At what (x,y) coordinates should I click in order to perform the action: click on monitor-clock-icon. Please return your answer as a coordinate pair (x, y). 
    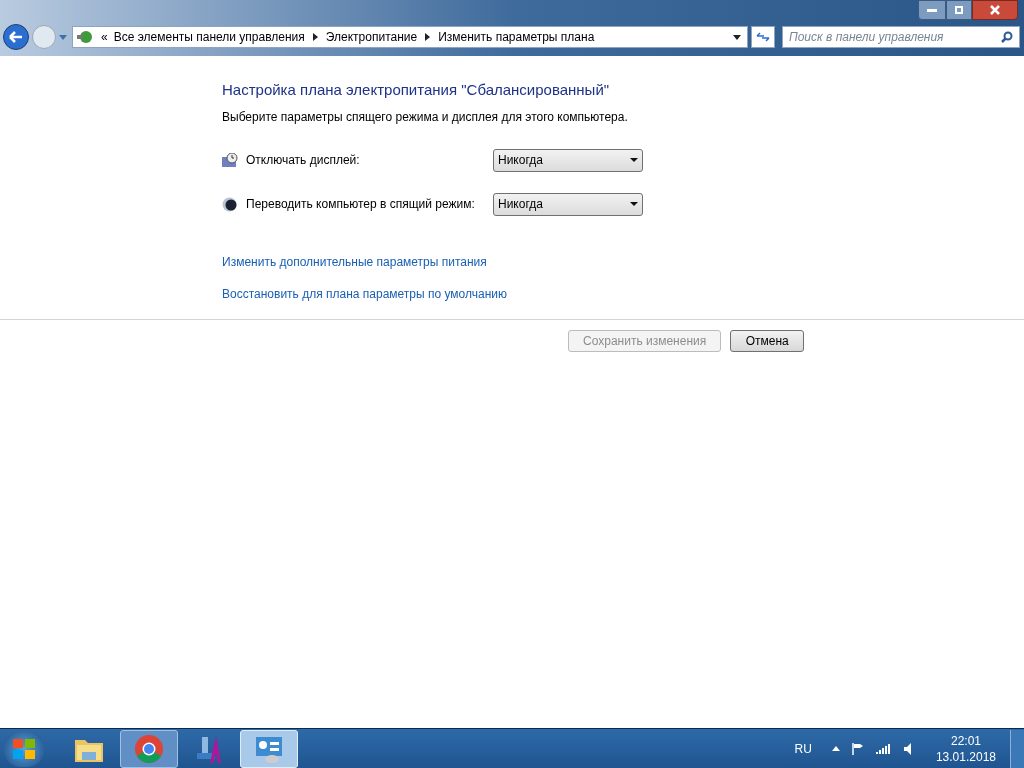
    Looking at the image, I should click on (230, 160).